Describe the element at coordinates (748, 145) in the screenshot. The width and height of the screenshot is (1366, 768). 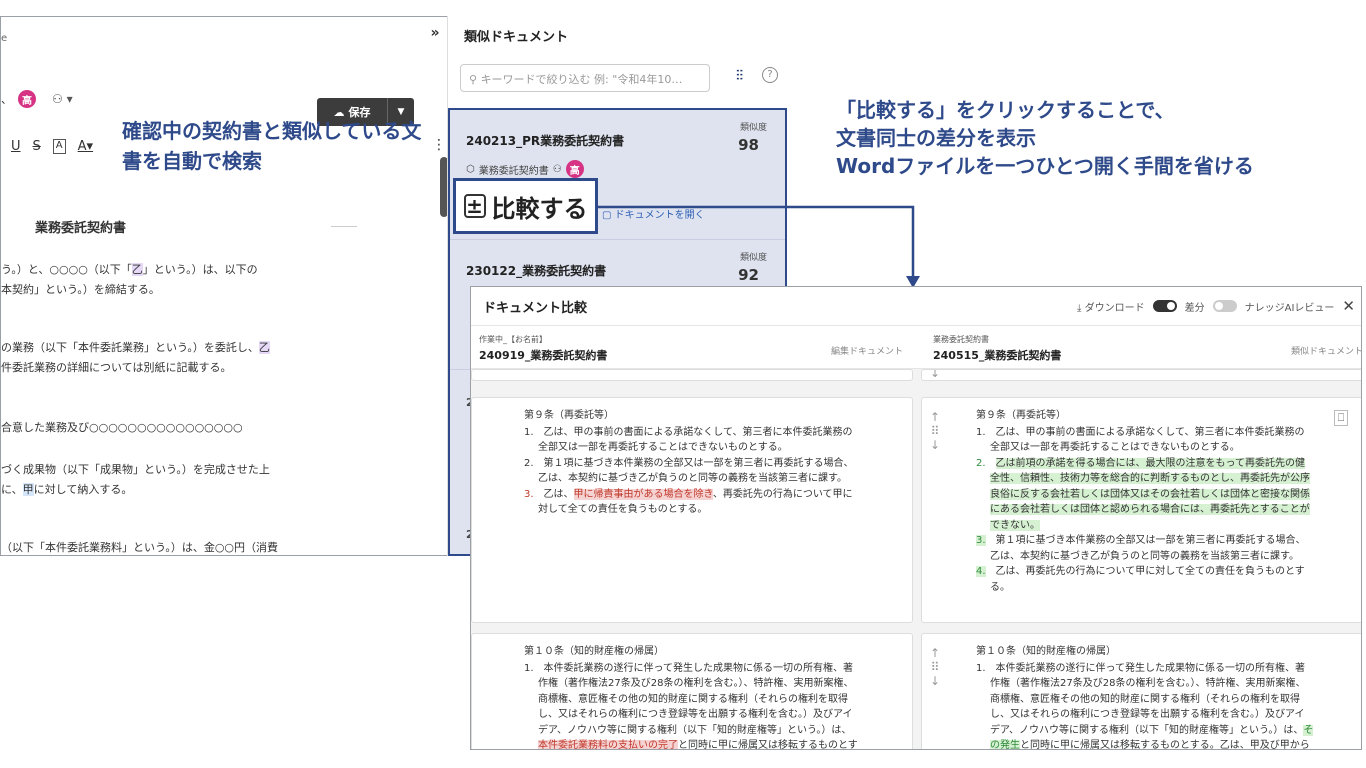
I see `similarity-score: 98` at that location.